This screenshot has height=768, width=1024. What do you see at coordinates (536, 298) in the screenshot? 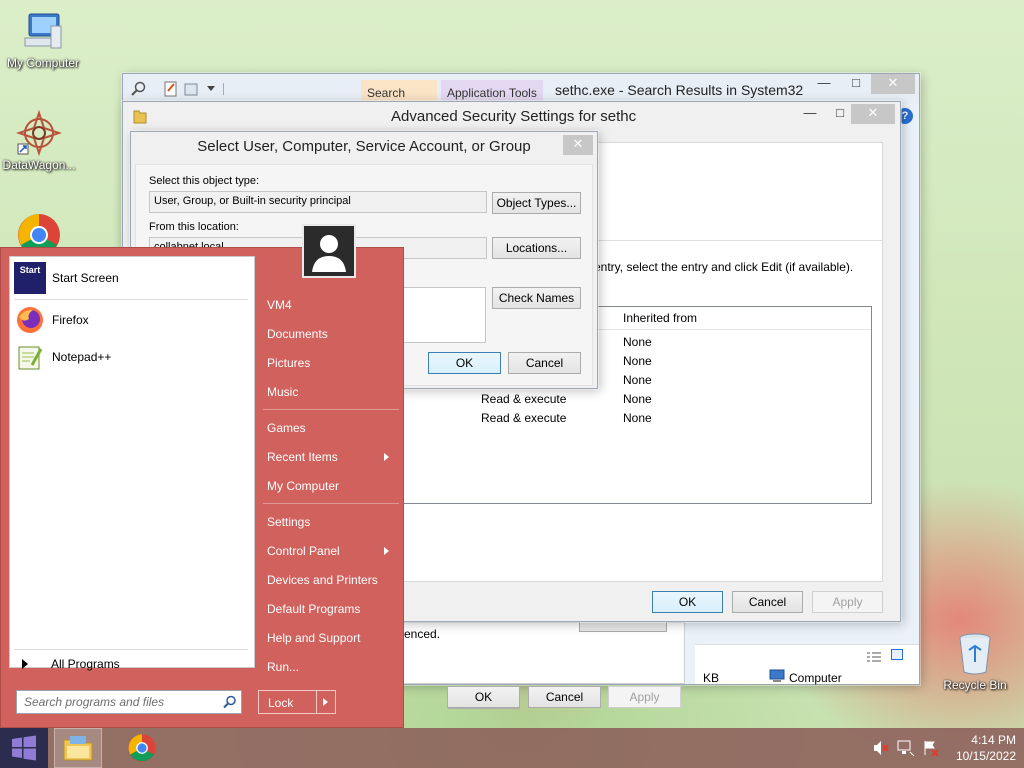
I see `check-names-button: Check Names` at bounding box center [536, 298].